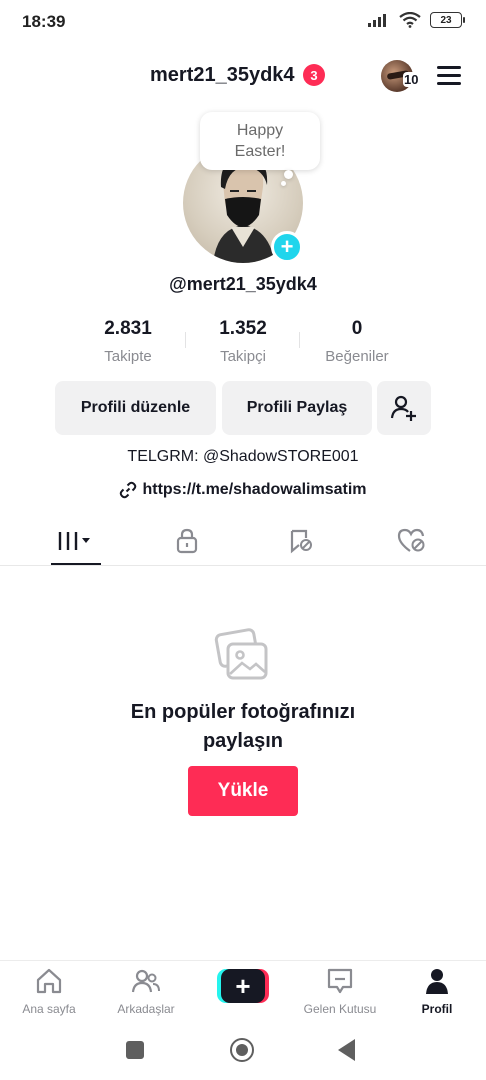 Image resolution: width=486 pixels, height=1080 pixels. Describe the element at coordinates (254, 489) in the screenshot. I see `profile-link-text: https://t.me/shadowalimsatim` at that location.